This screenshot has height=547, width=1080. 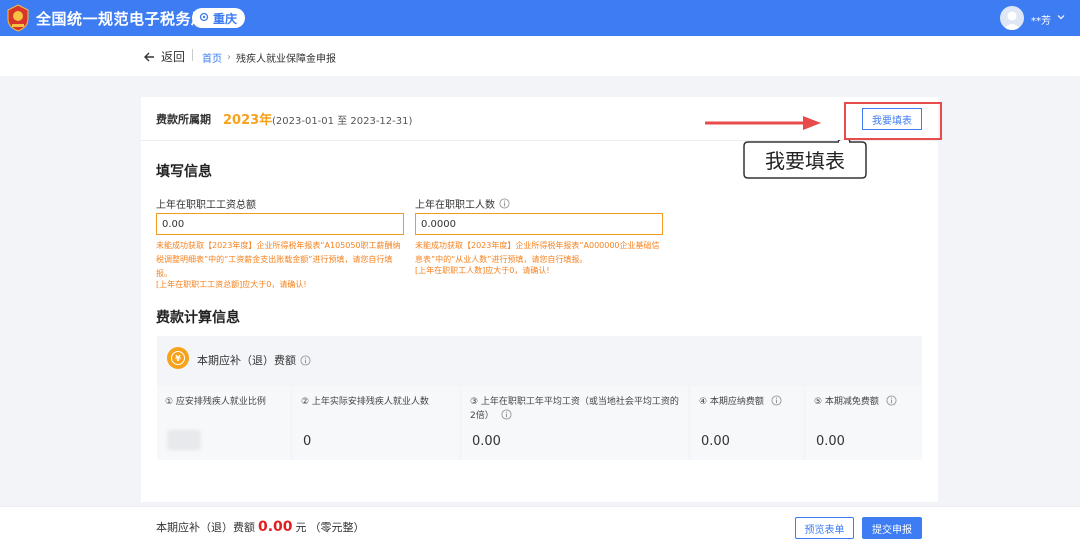 I want to click on chevron-down-icon, so click(x=1061, y=17).